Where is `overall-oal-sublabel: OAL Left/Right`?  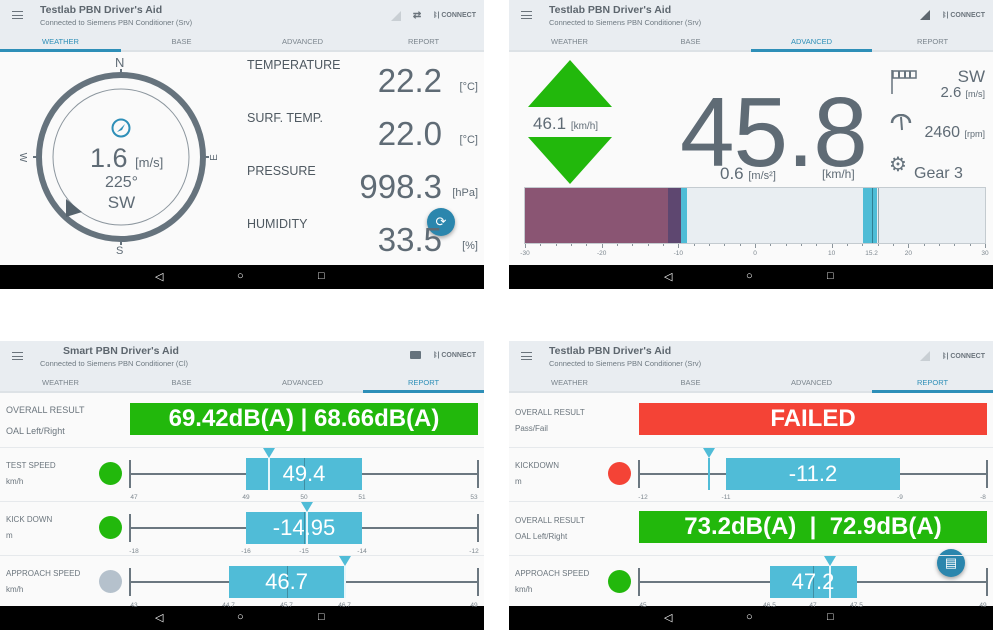
overall-oal-sublabel: OAL Left/Right is located at coordinates (541, 536).